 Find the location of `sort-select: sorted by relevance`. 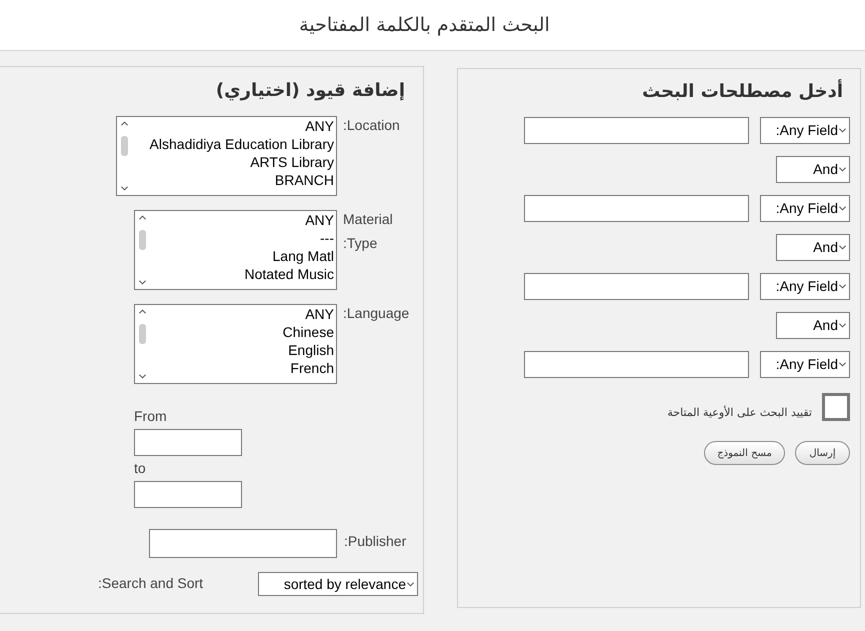

sort-select: sorted by relevance is located at coordinates (338, 584).